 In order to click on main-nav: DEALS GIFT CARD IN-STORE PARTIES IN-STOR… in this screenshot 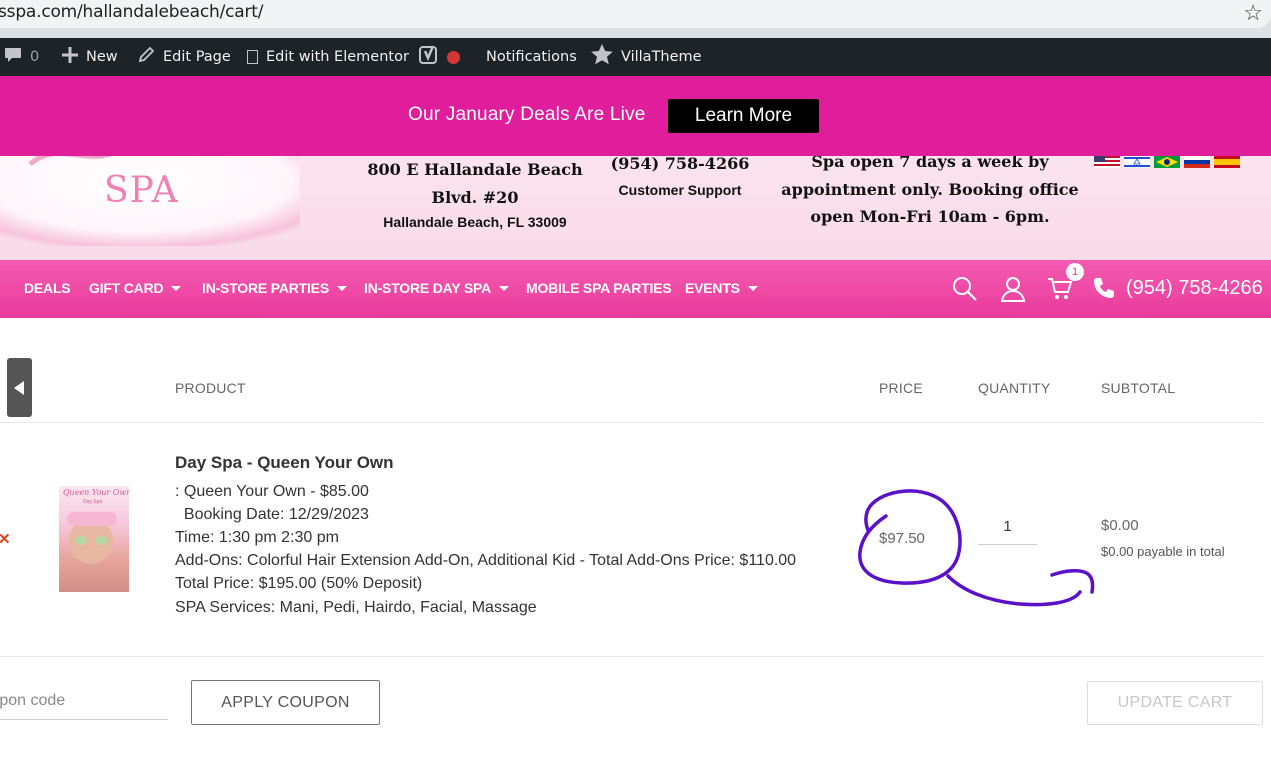, I will do `click(635, 289)`.